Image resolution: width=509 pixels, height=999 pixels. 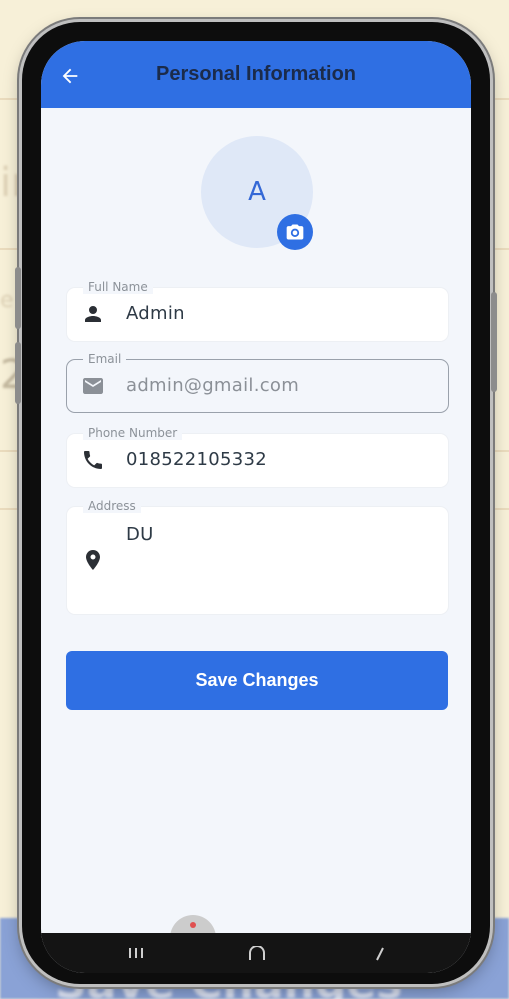 I want to click on email-field: Email admin@gmail.com, so click(x=257, y=382).